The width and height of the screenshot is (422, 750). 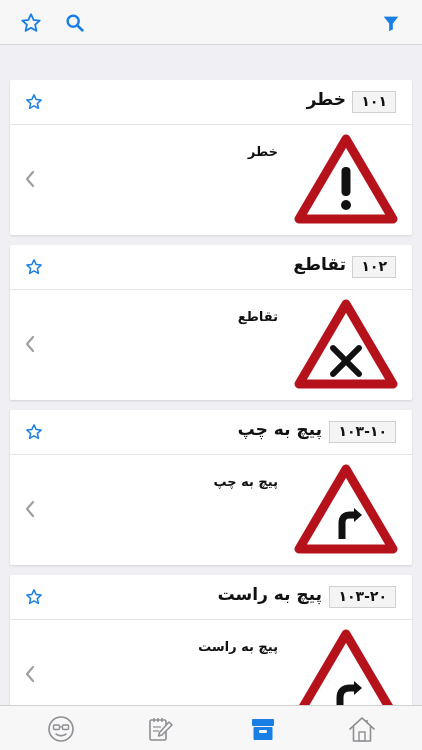 I want to click on sign-code: ۱۰۳-۲۰, so click(x=362, y=597).